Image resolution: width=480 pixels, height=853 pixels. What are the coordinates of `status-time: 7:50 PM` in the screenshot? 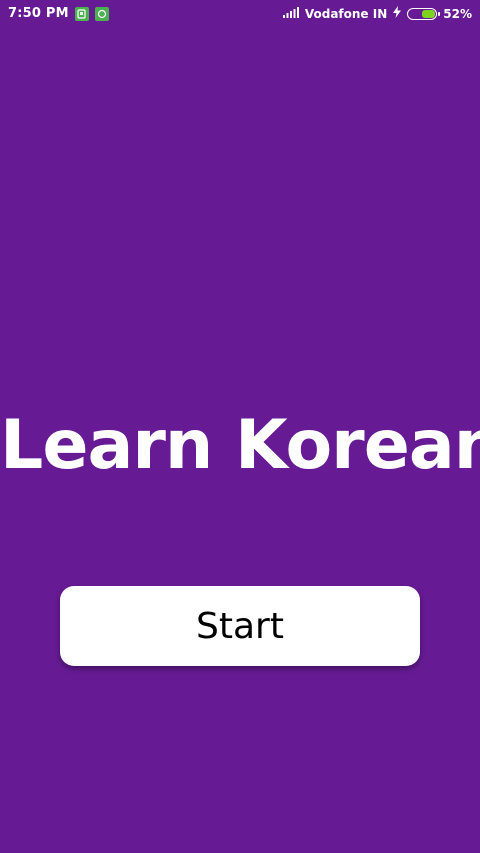 It's located at (38, 13).